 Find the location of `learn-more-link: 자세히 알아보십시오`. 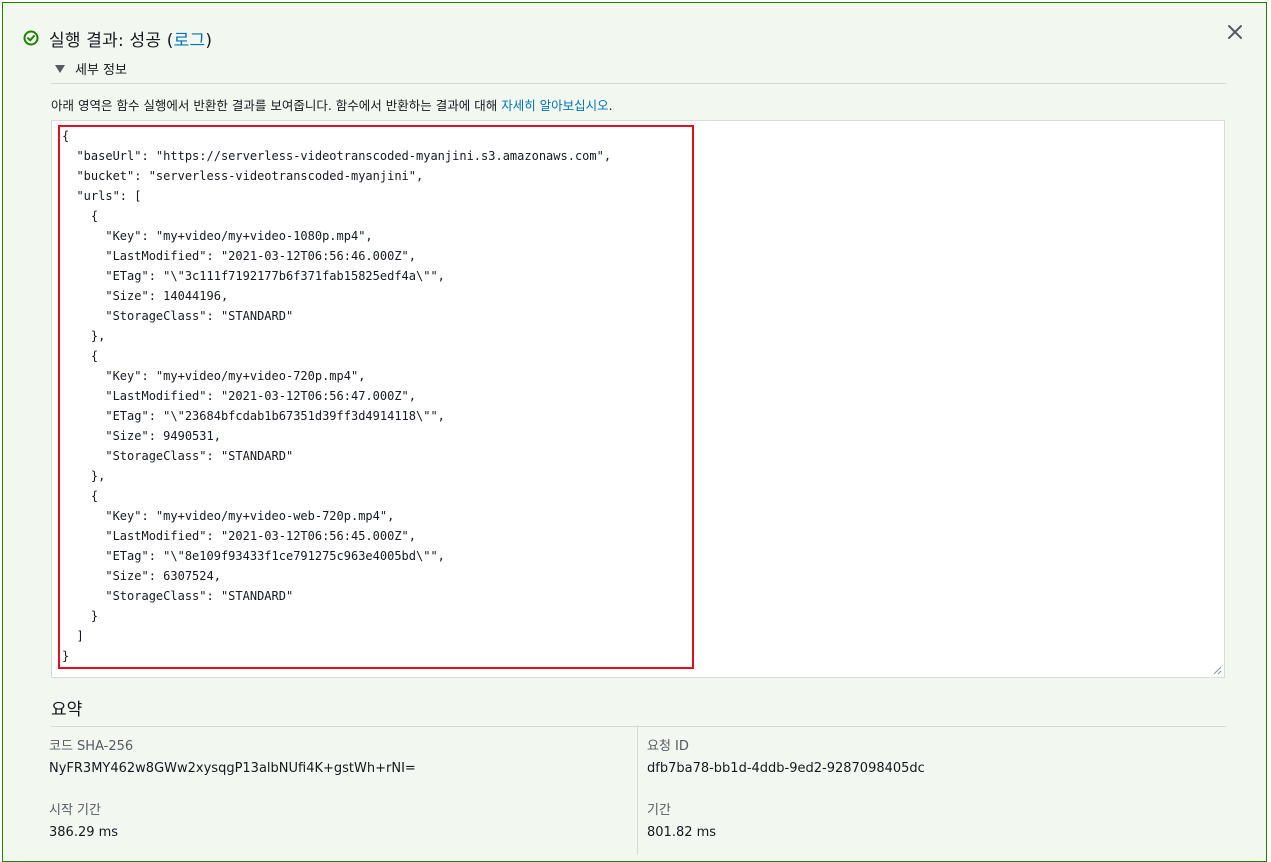

learn-more-link: 자세히 알아보십시오 is located at coordinates (554, 105).